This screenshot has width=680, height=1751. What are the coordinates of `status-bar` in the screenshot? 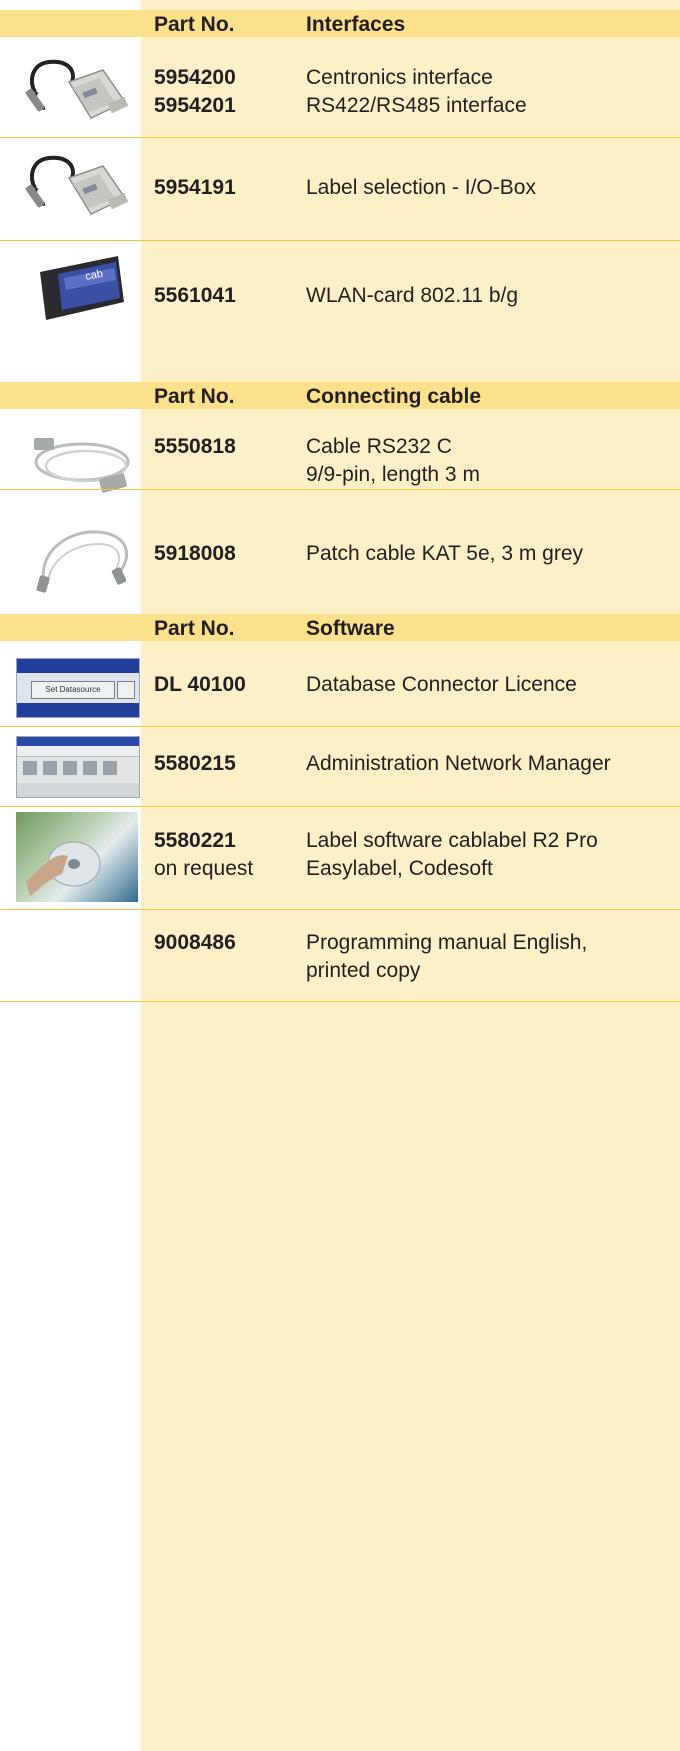 It's located at (78, 710).